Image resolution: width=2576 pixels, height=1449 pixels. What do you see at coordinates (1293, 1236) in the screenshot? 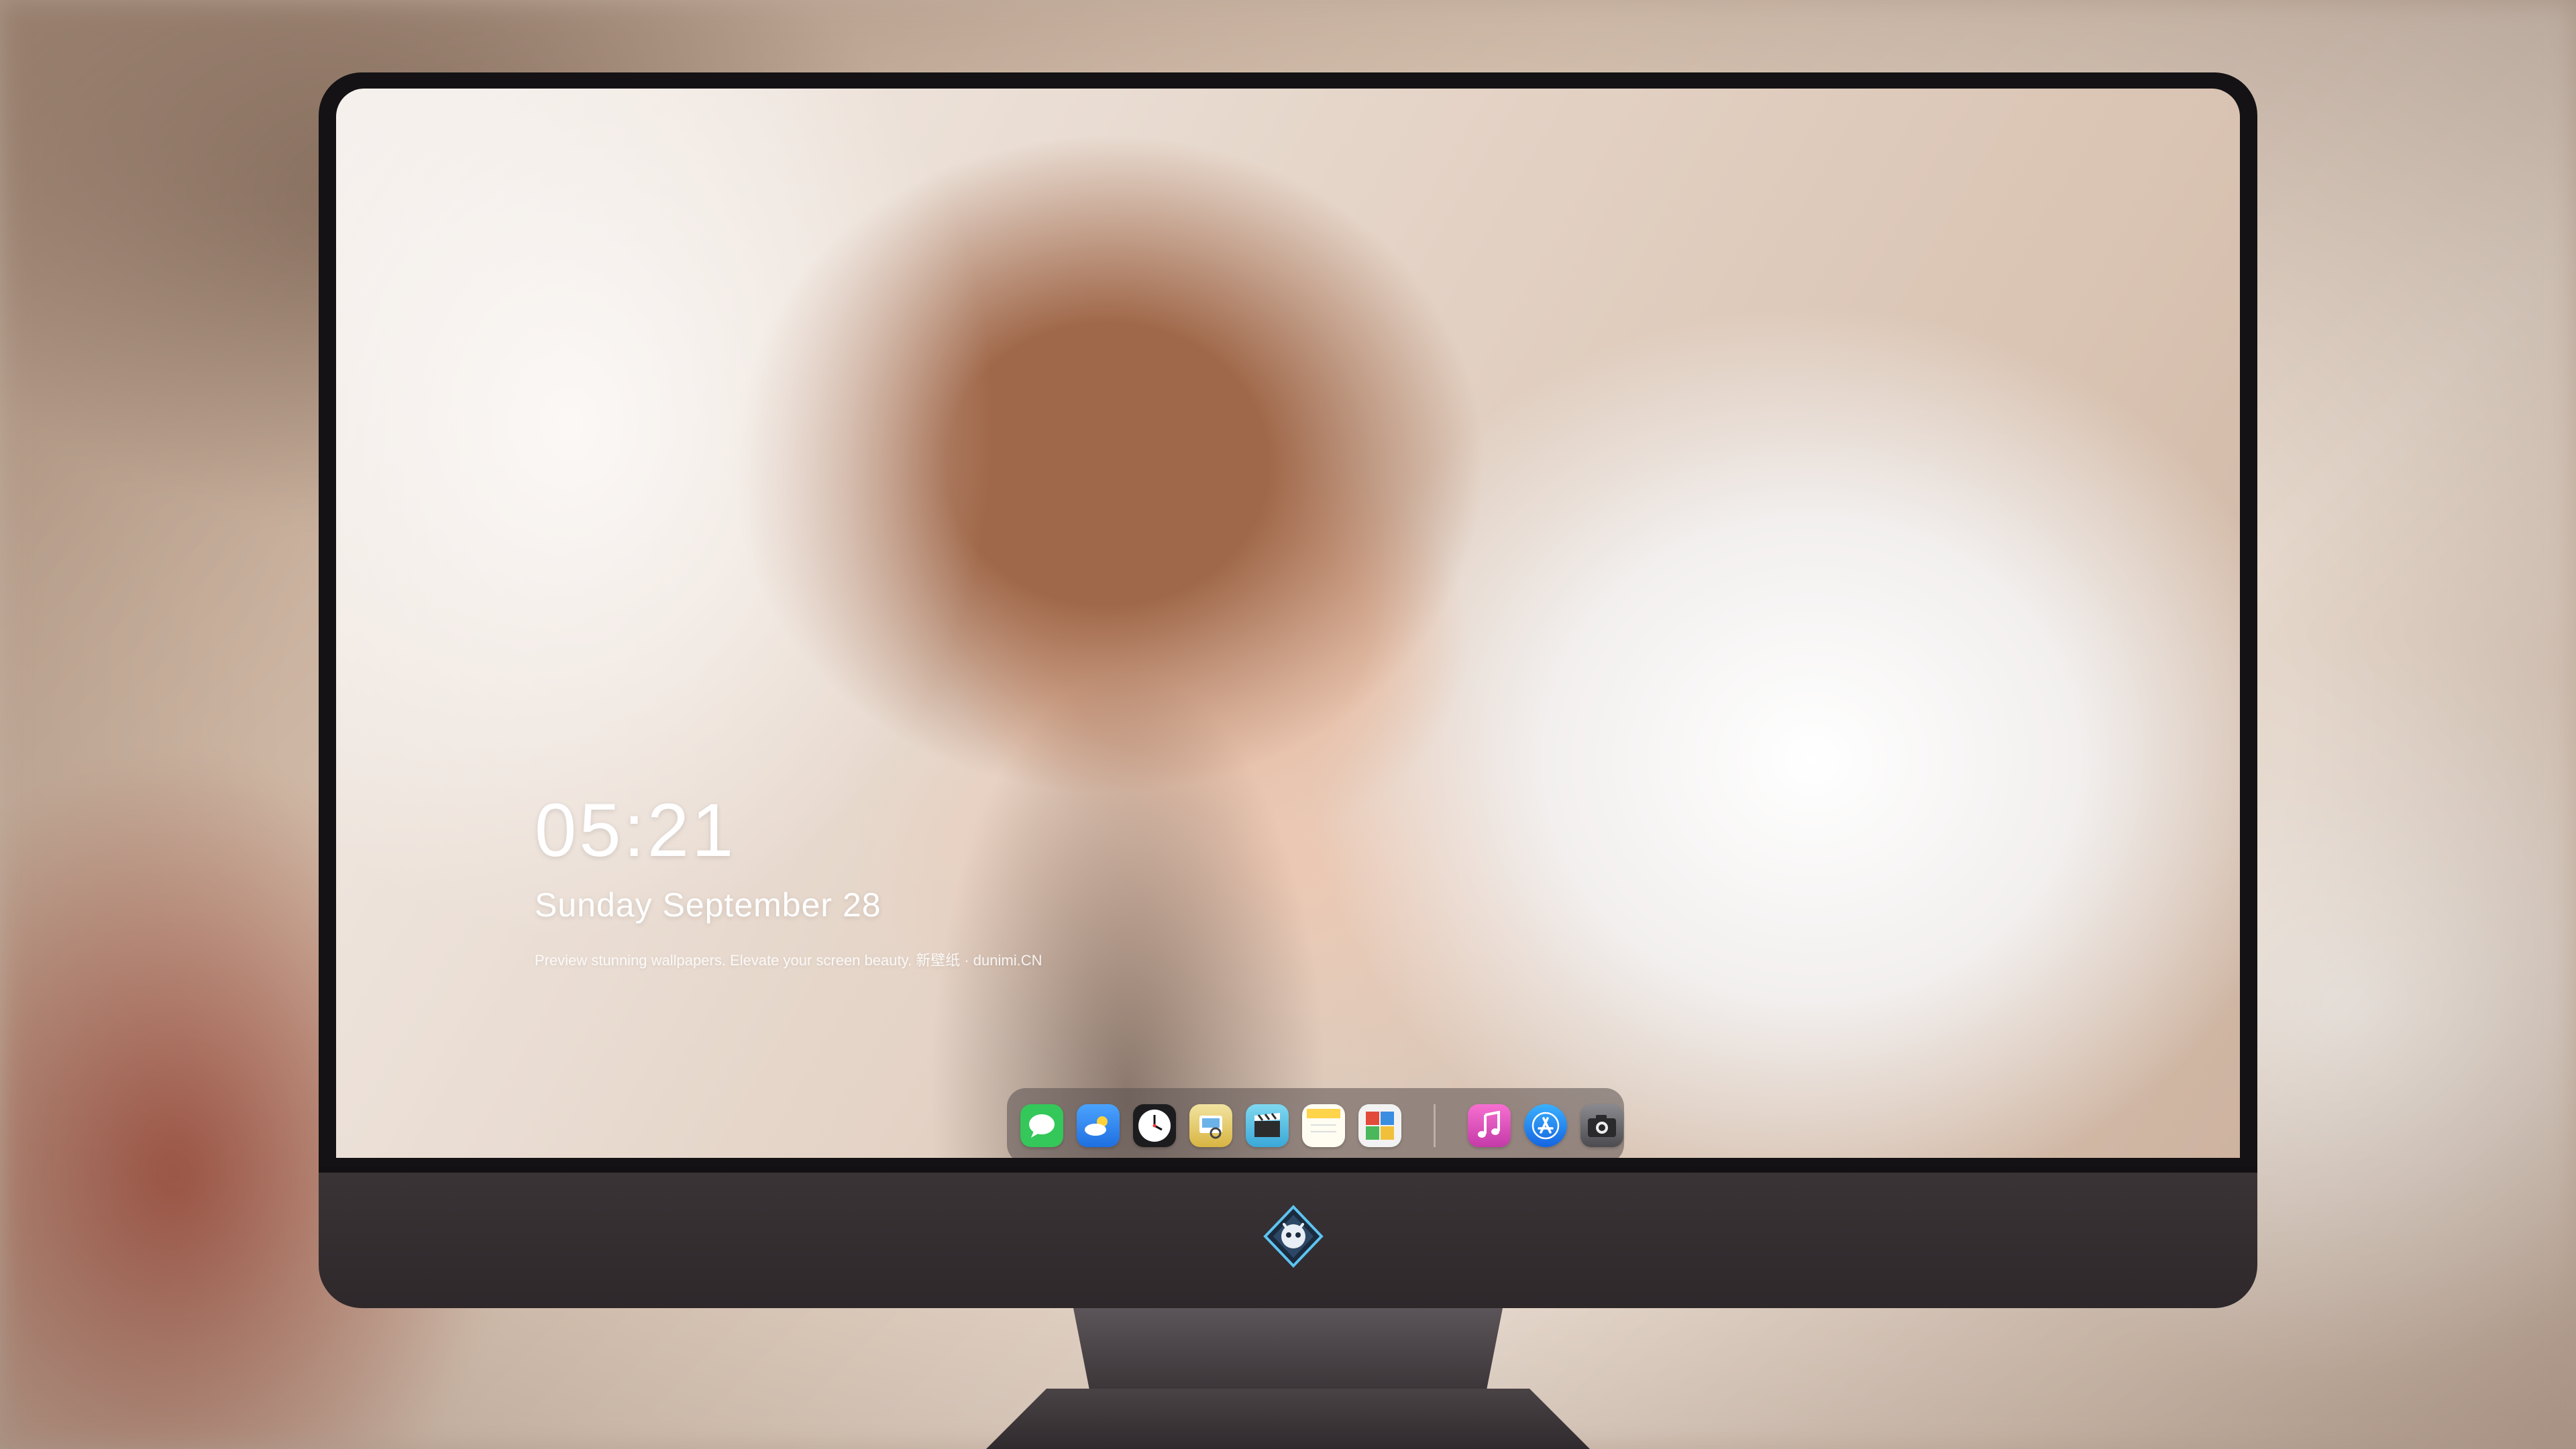
I see `mascot-logo-icon` at bounding box center [1293, 1236].